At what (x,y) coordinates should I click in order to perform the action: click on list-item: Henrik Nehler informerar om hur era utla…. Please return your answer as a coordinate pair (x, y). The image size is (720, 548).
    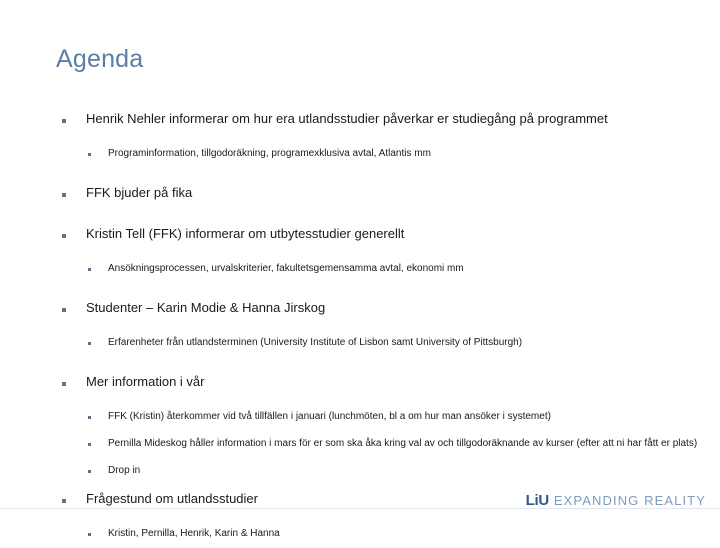
    Looking at the image, I should click on (382, 124).